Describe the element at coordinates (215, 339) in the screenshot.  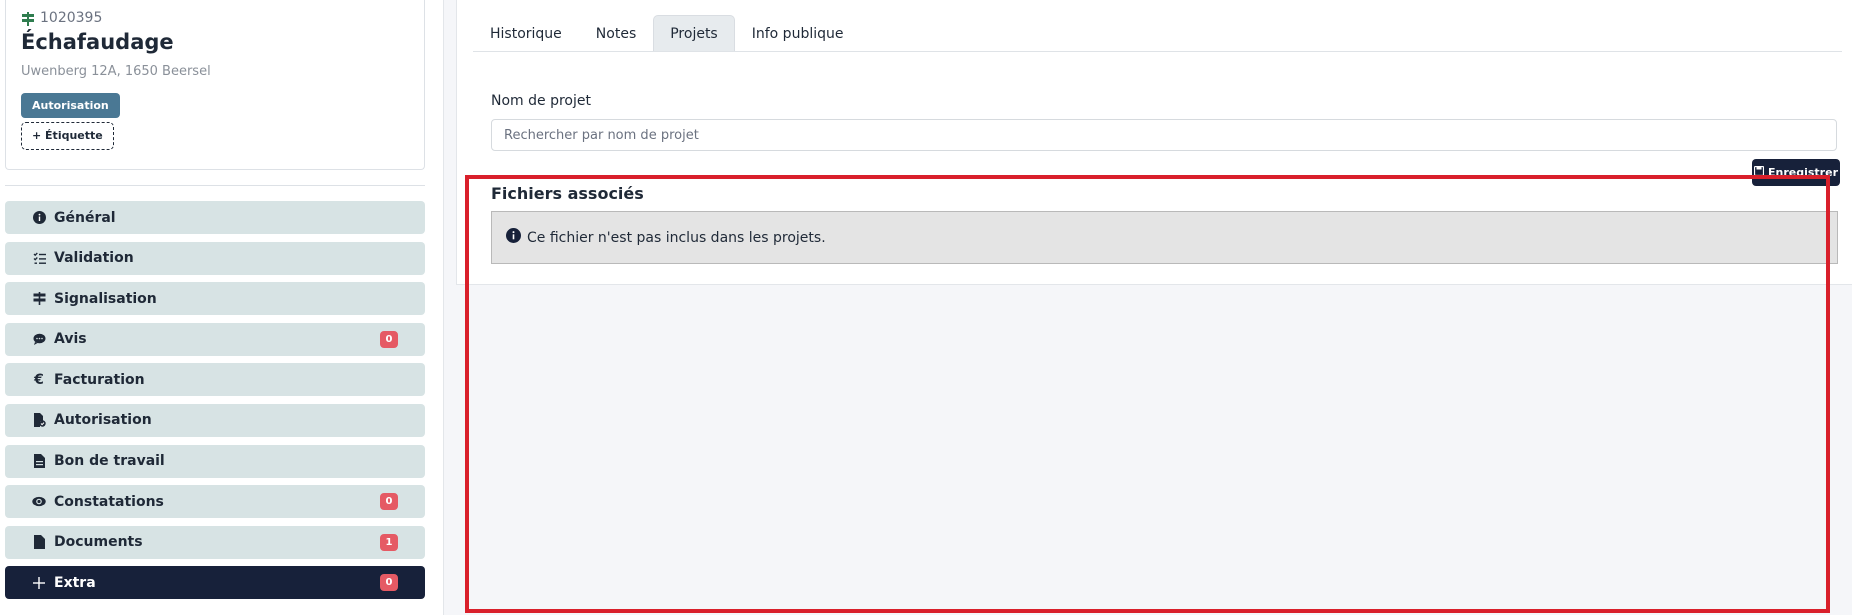
I see `sidebar-item-avis: Avis 0` at that location.